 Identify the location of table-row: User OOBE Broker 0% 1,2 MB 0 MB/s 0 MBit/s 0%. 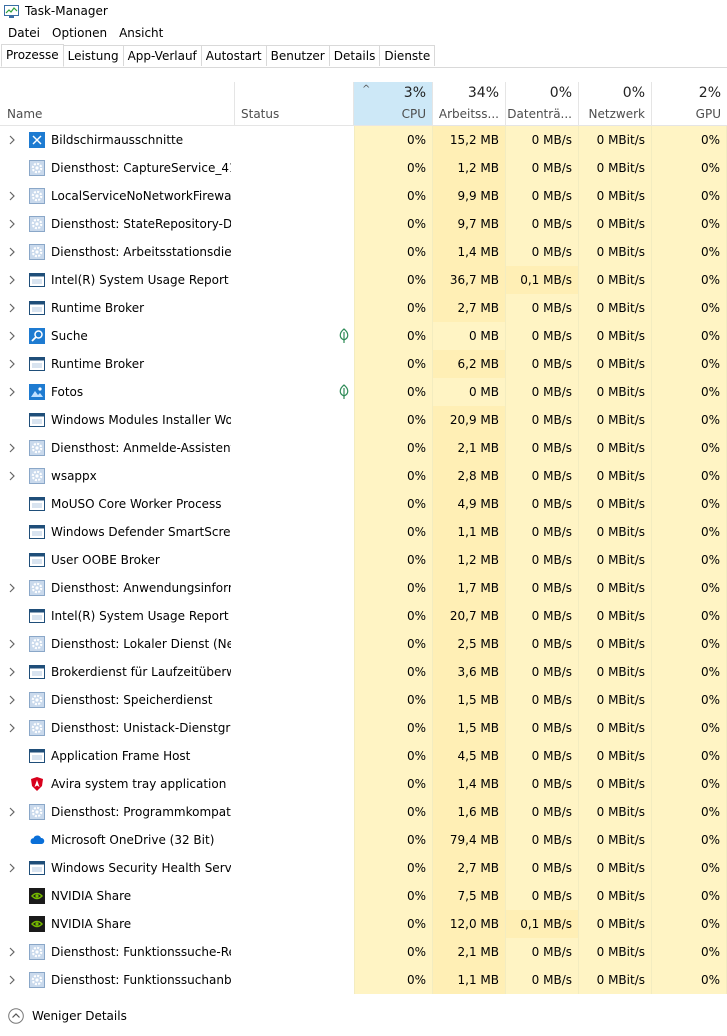
(363, 560).